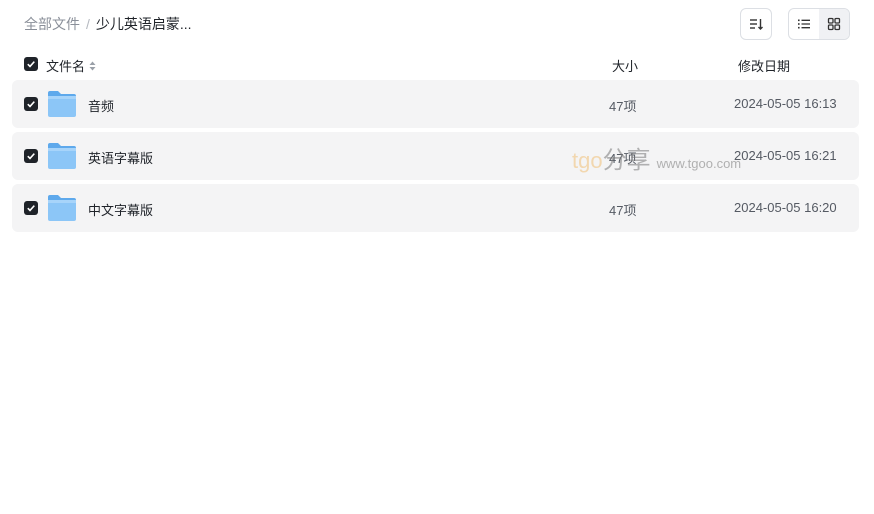  I want to click on column-header-name: 文件名, so click(71, 65).